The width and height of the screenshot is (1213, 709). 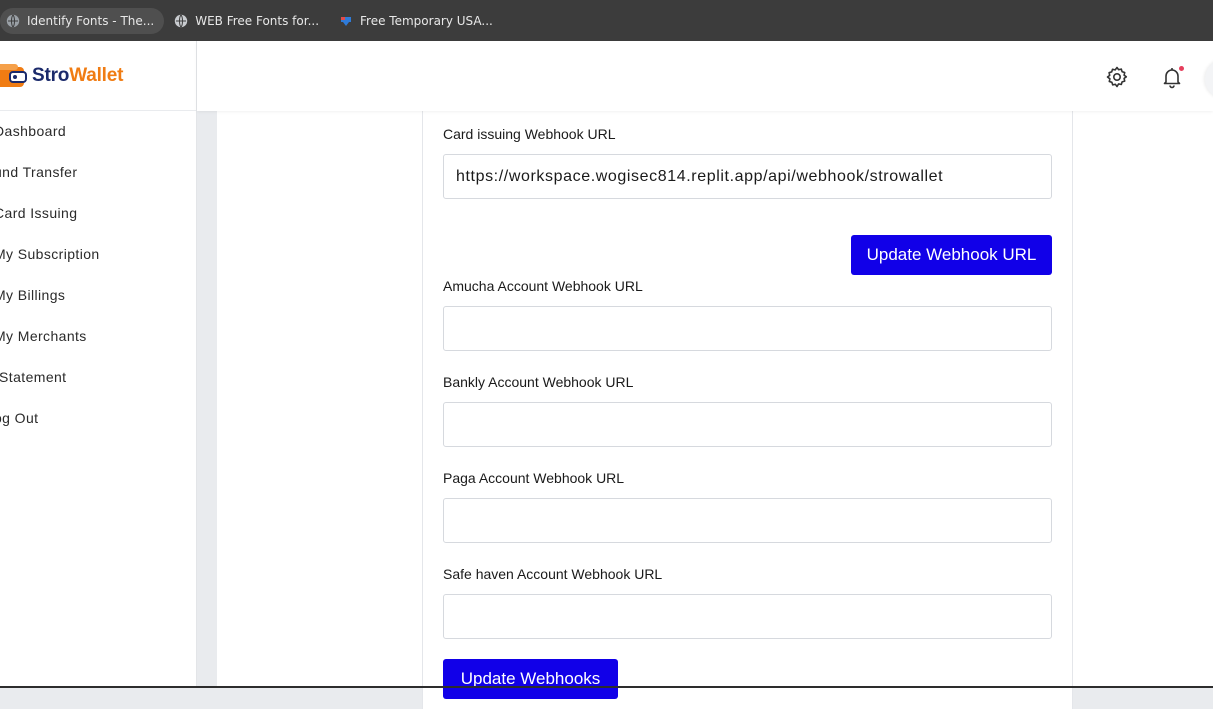 I want to click on update-webhook-url-button: Update Webhook URL, so click(x=951, y=255).